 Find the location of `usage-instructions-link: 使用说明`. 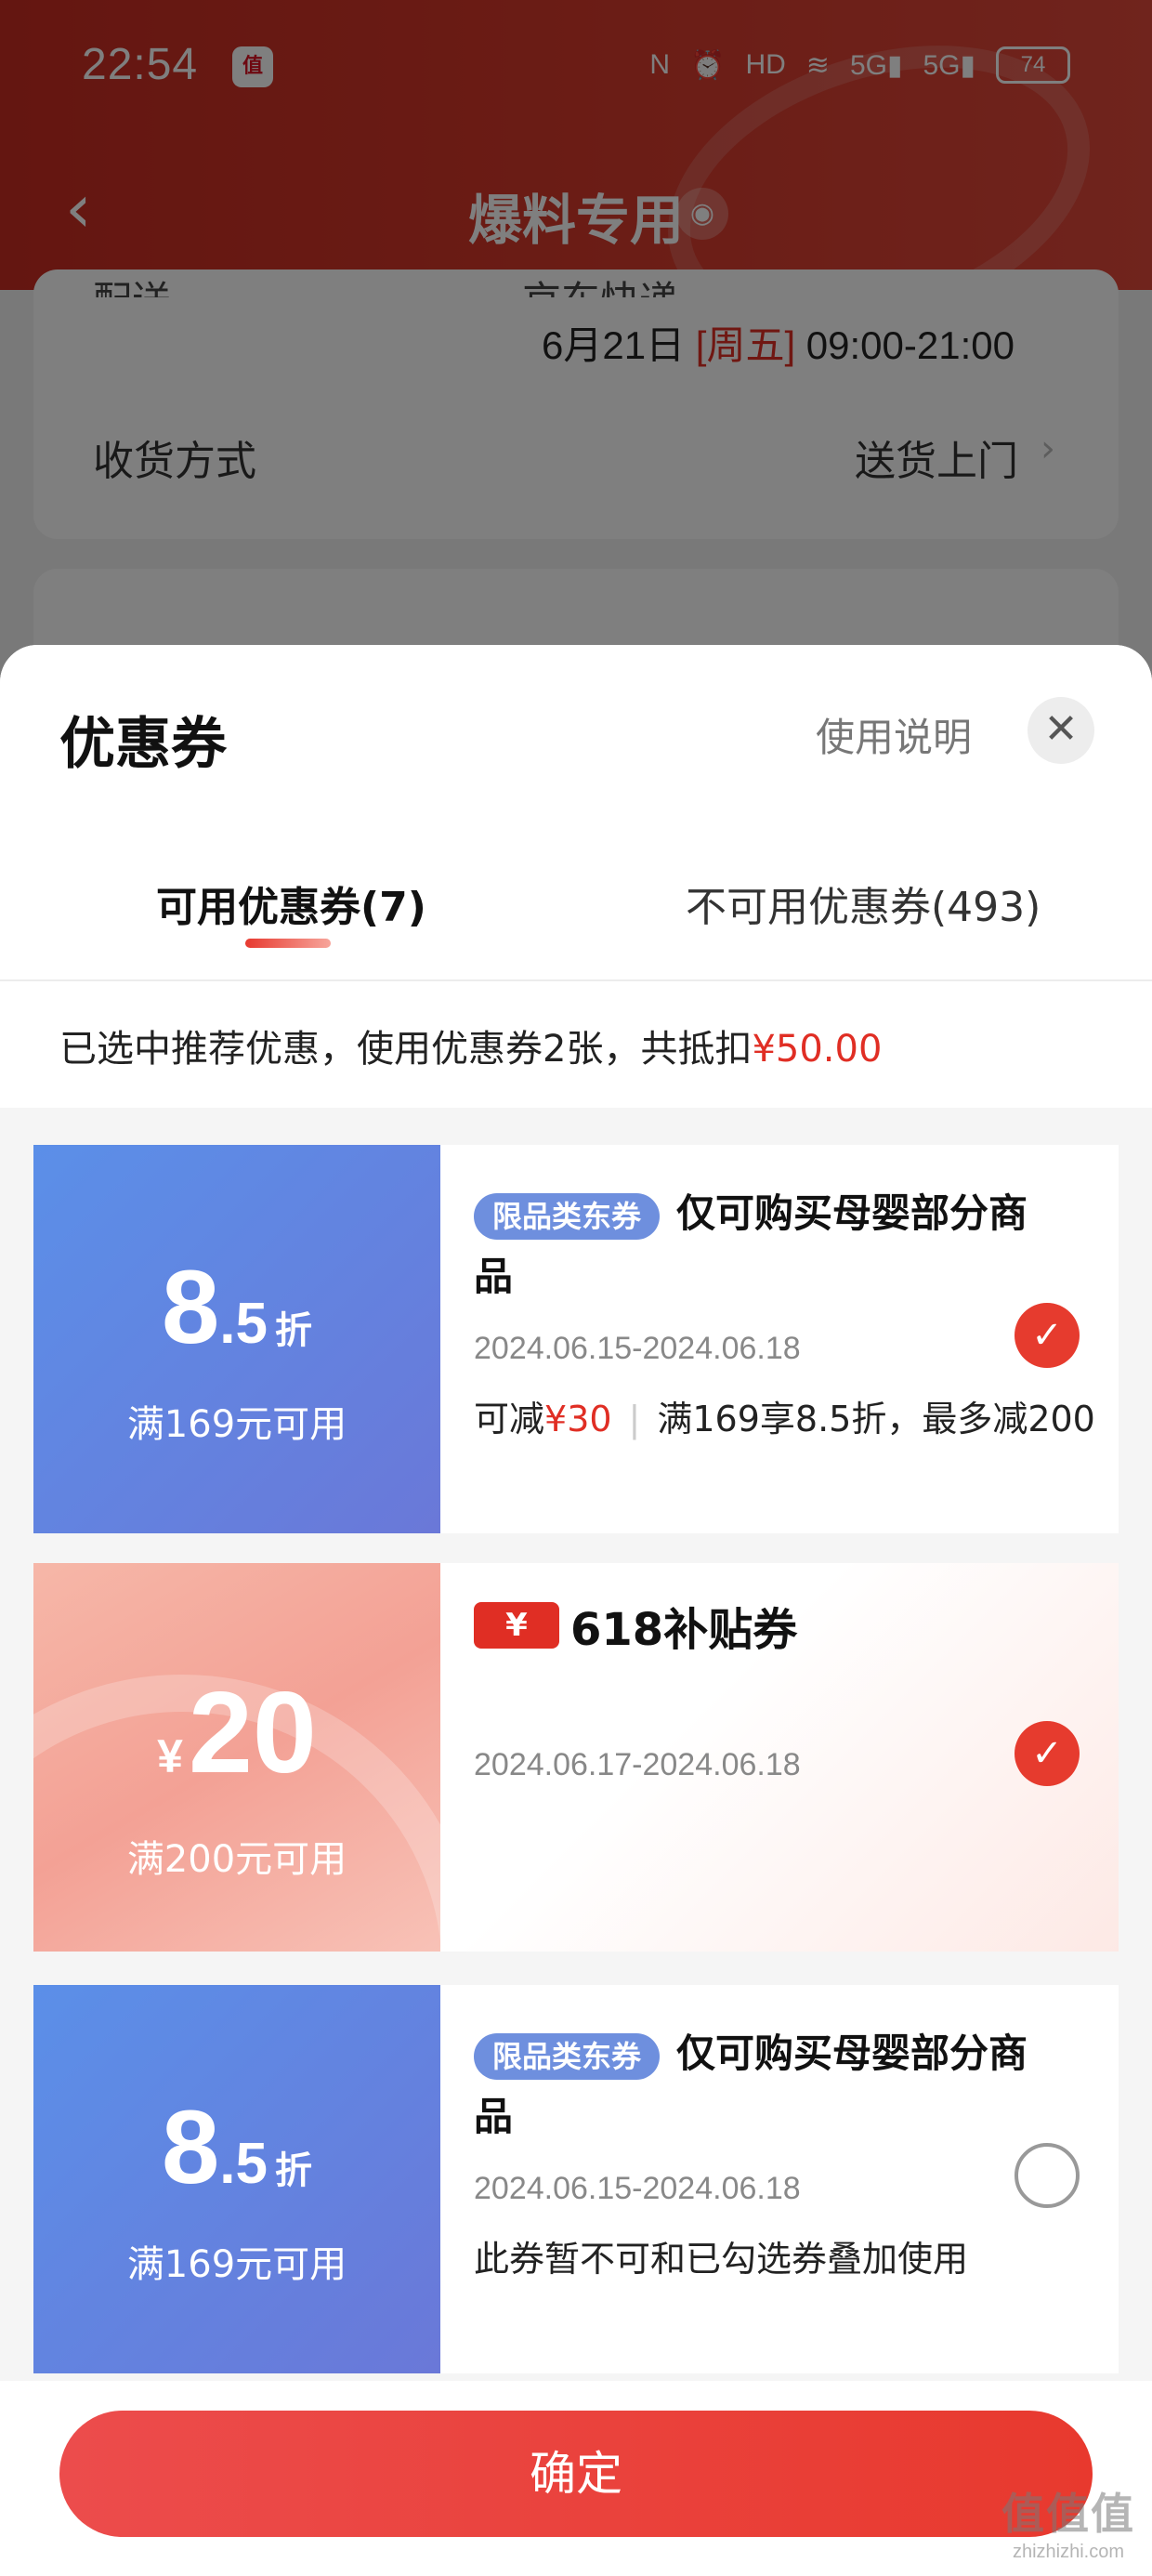

usage-instructions-link: 使用说明 is located at coordinates (894, 734).